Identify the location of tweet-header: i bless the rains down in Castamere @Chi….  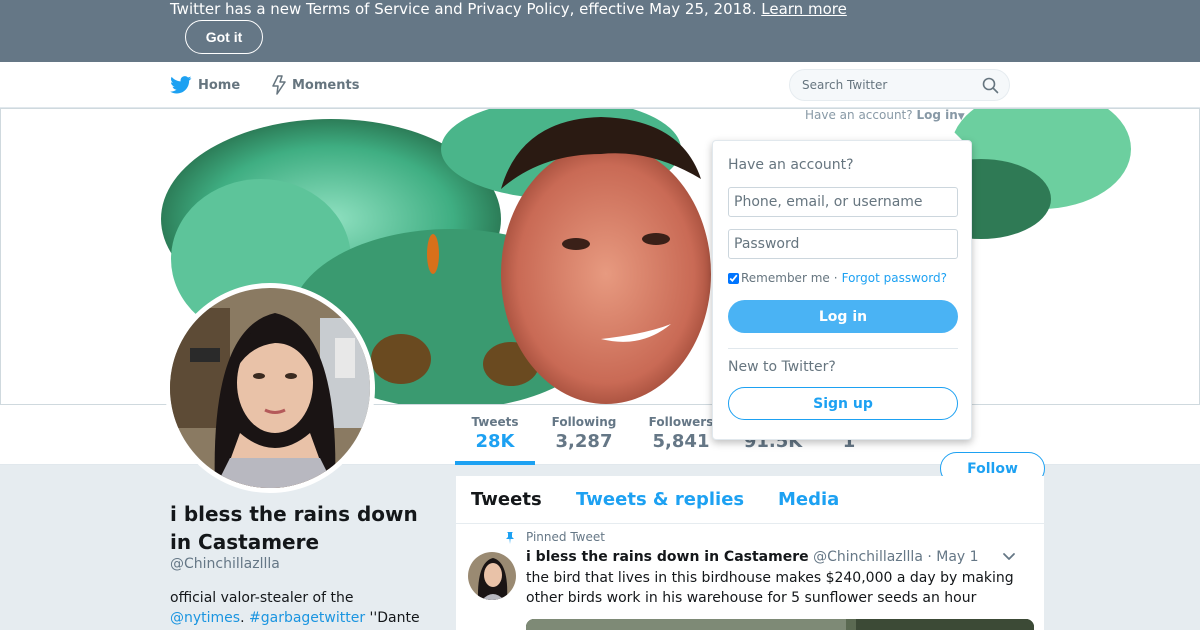
(752, 557).